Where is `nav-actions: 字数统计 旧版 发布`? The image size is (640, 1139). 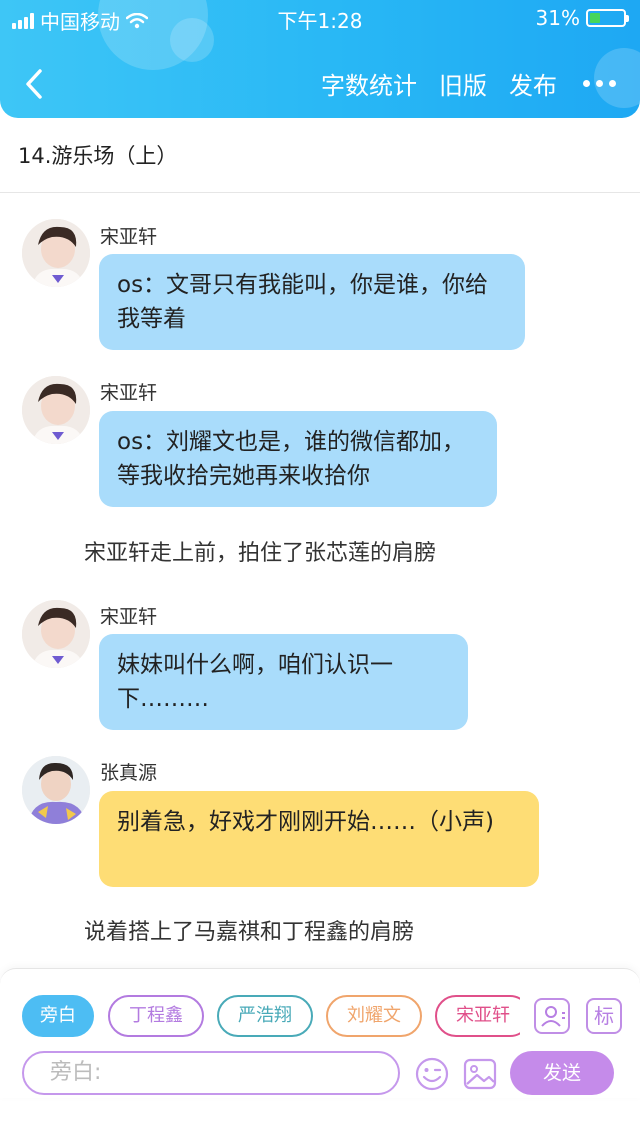 nav-actions: 字数统计 旧版 发布 is located at coordinates (470, 83).